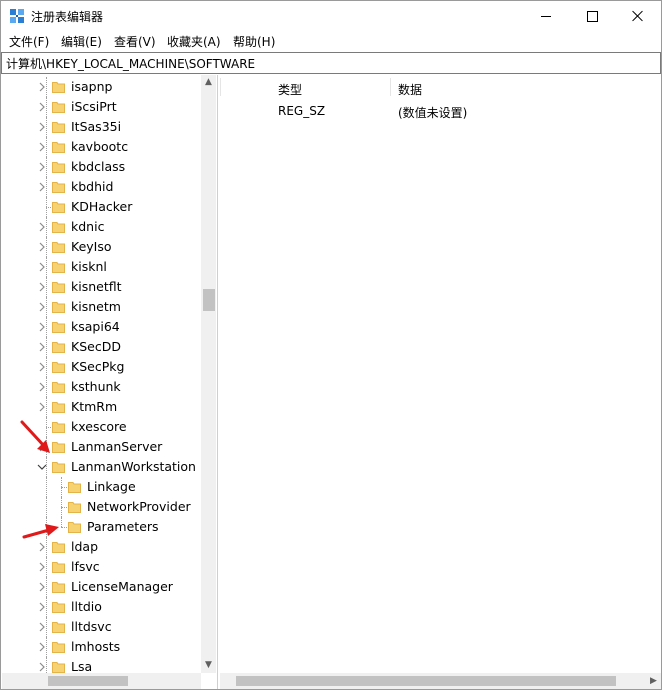 Image resolution: width=662 pixels, height=690 pixels. I want to click on tree-item-label: kdnic, so click(88, 226).